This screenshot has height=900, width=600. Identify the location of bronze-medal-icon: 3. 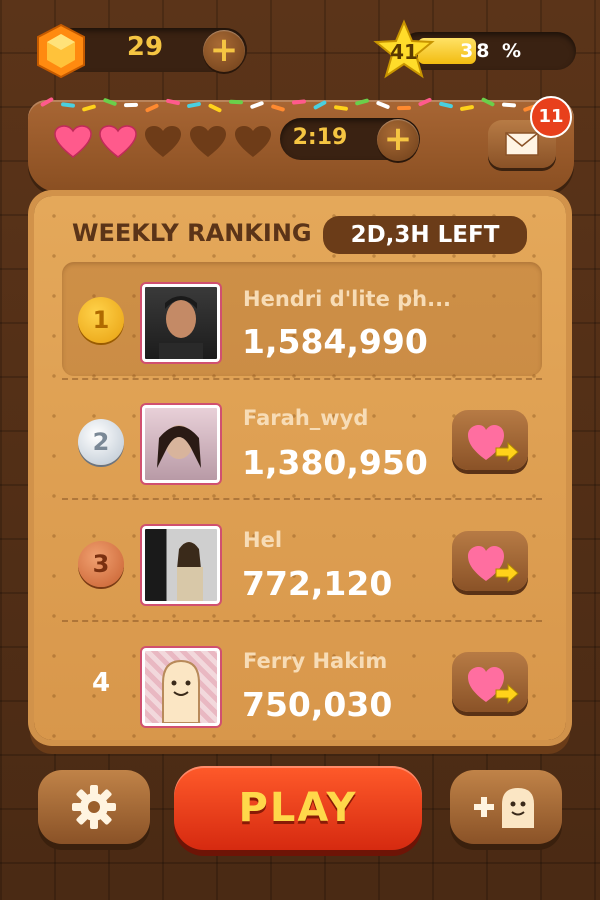
(101, 564).